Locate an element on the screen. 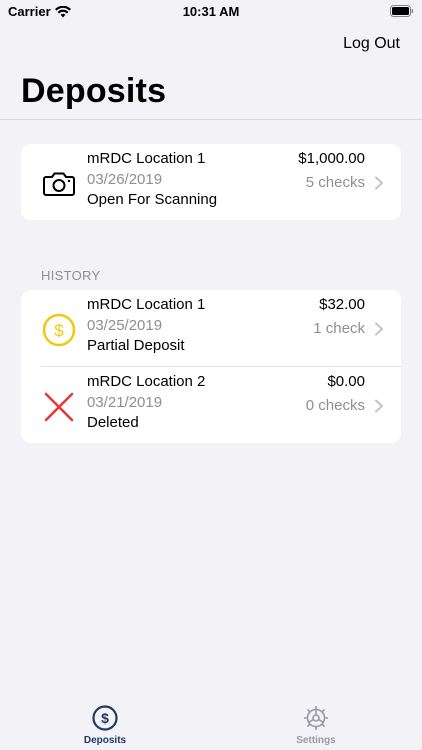  dollar-circle-icon: $ is located at coordinates (105, 718).